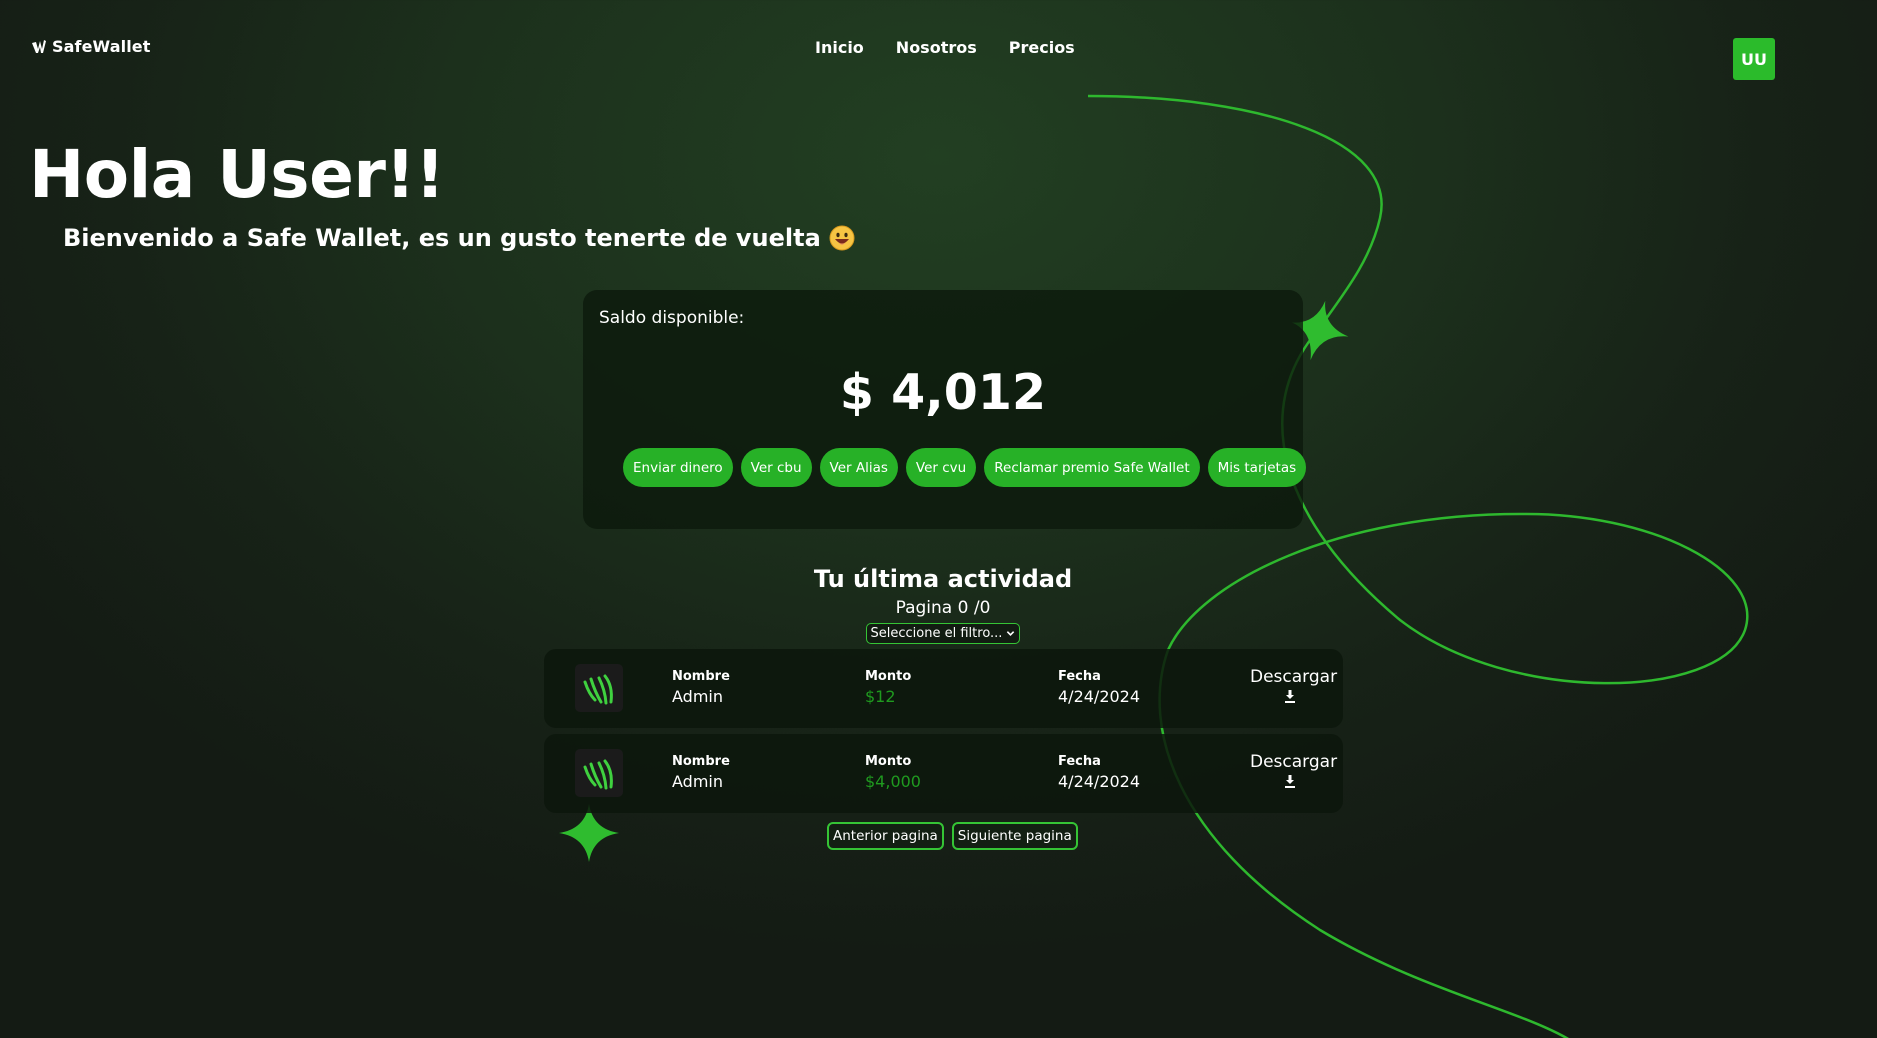  What do you see at coordinates (943, 579) in the screenshot?
I see `activity-title: Tu última actividad` at bounding box center [943, 579].